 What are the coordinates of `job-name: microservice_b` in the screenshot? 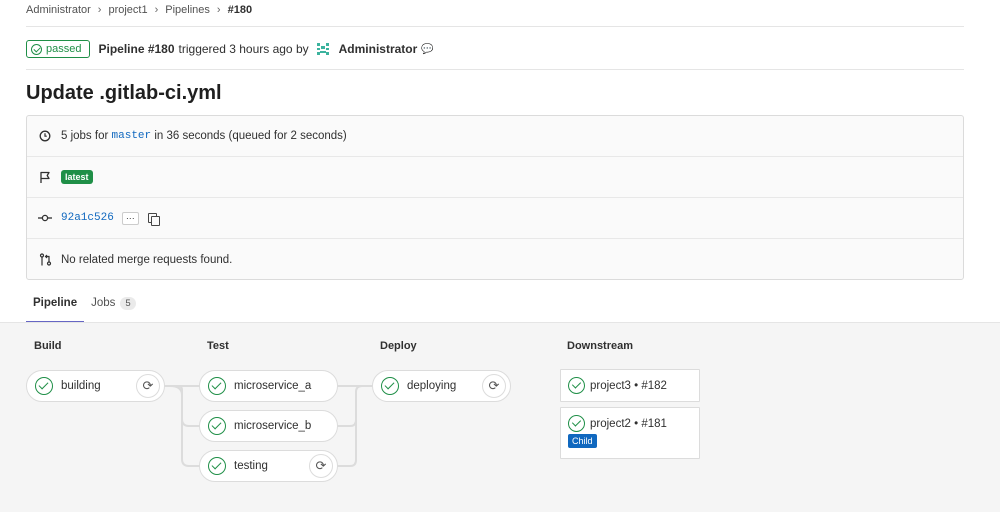 It's located at (273, 426).